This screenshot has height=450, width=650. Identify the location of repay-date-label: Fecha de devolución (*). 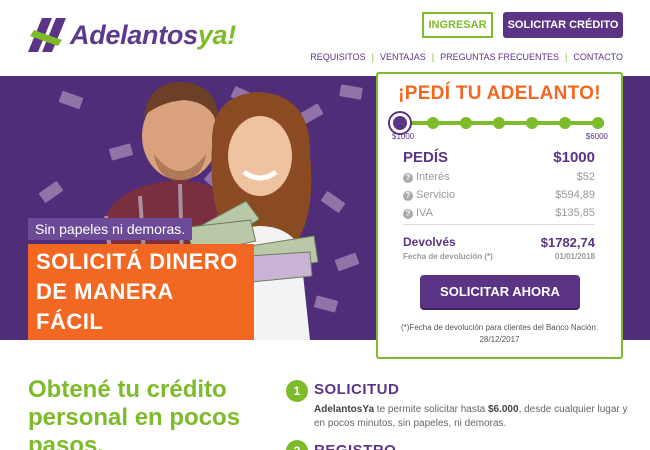
(448, 256).